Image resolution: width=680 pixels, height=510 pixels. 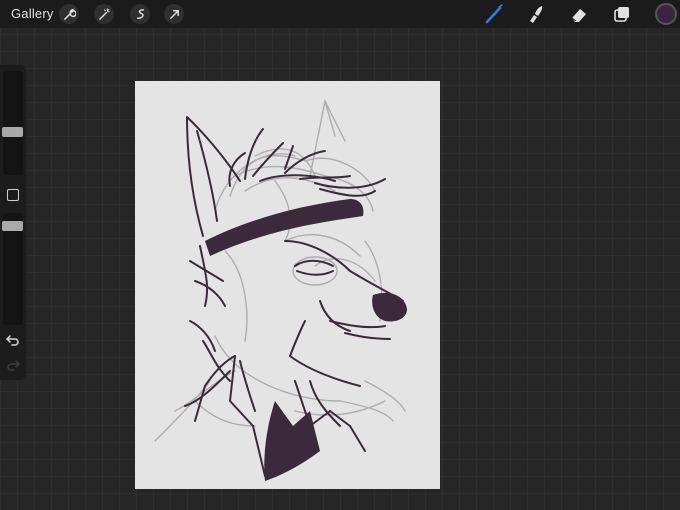 What do you see at coordinates (340, 14) in the screenshot?
I see `top-toolbar: Gallery` at bounding box center [340, 14].